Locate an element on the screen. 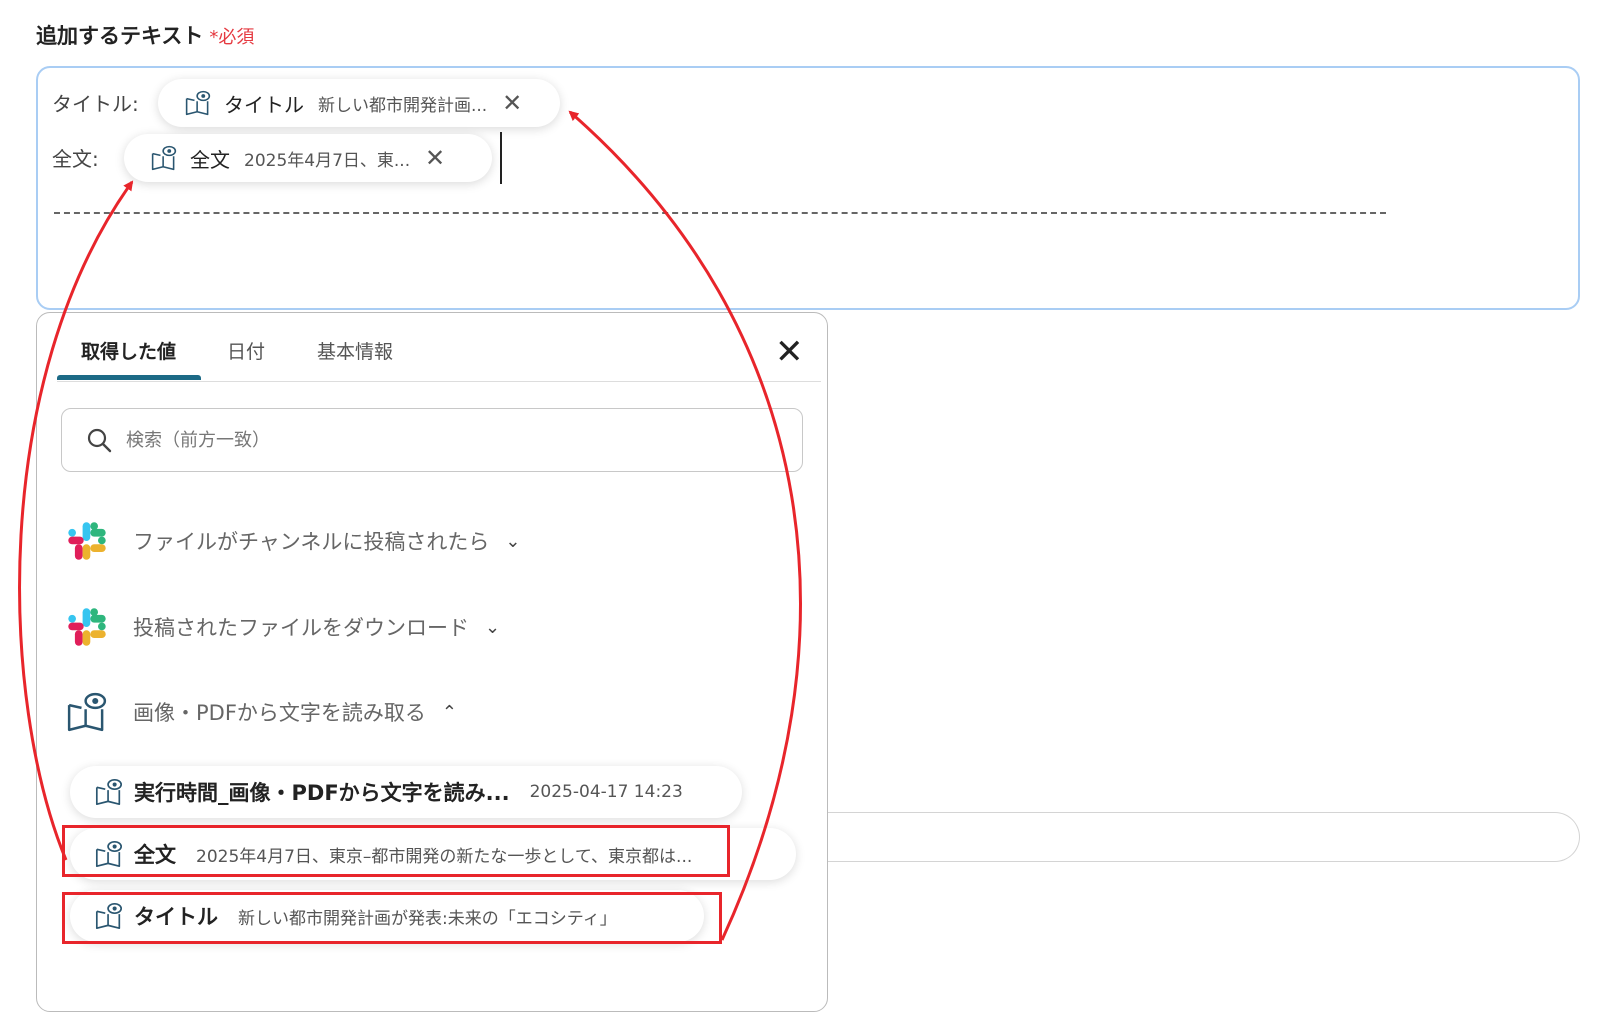 The width and height of the screenshot is (1600, 1012). search-box is located at coordinates (432, 440).